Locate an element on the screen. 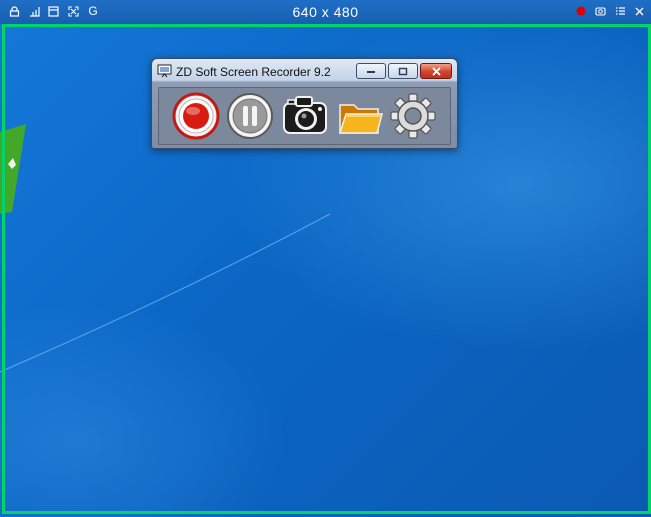 Image resolution: width=651 pixels, height=517 pixels. pause-button is located at coordinates (250, 116).